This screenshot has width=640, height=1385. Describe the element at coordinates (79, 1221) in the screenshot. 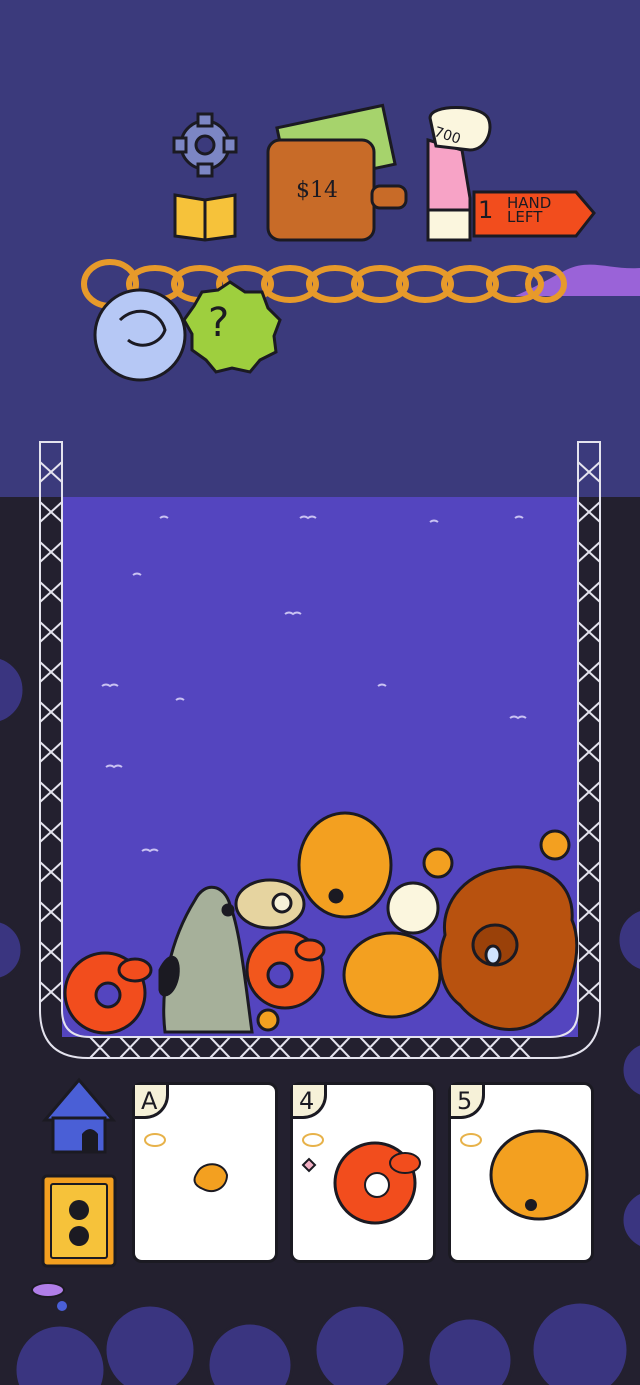

I see `card-deck` at that location.